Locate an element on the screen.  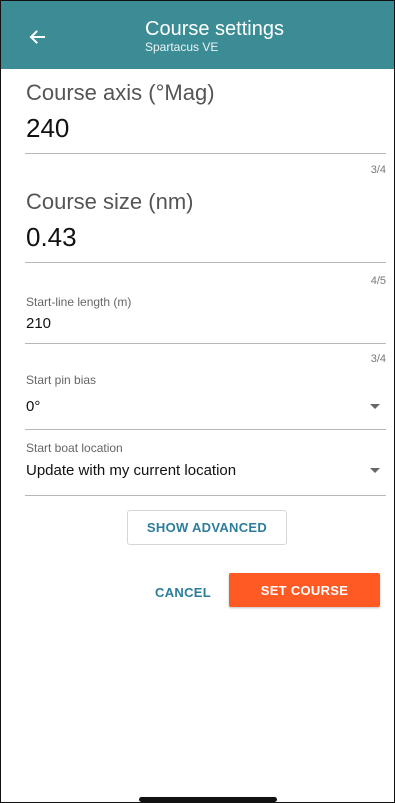
home-indicator is located at coordinates (208, 799).